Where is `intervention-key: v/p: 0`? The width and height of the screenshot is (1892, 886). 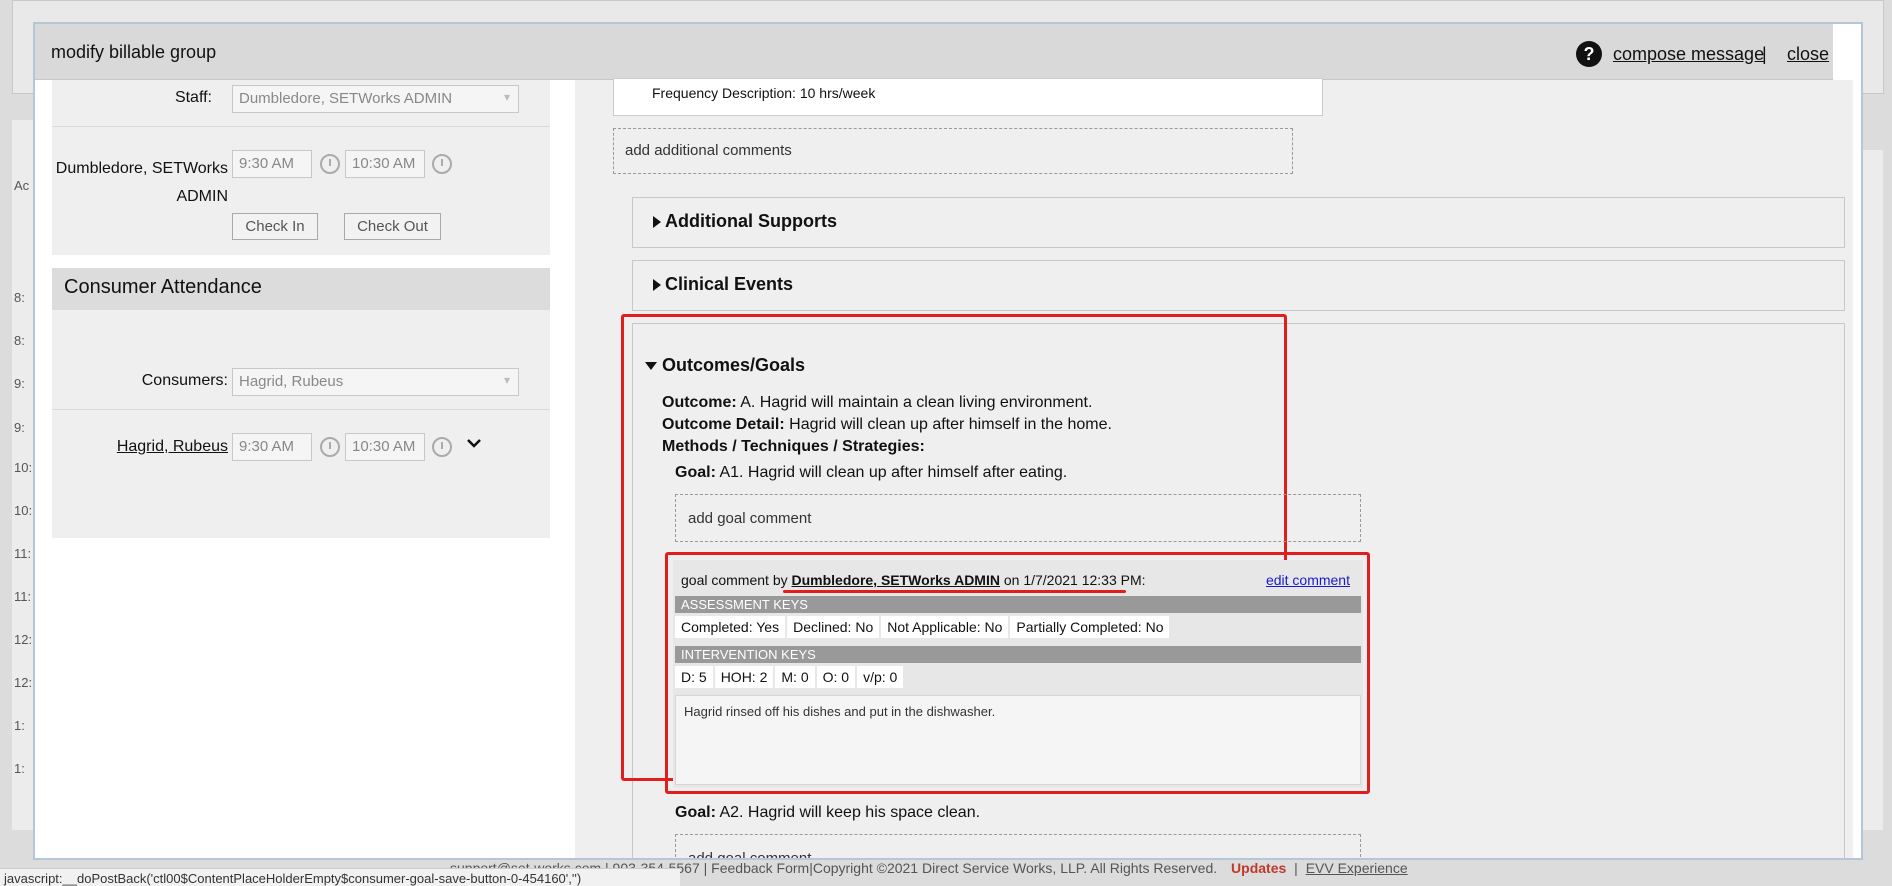
intervention-key: v/p: 0 is located at coordinates (880, 677).